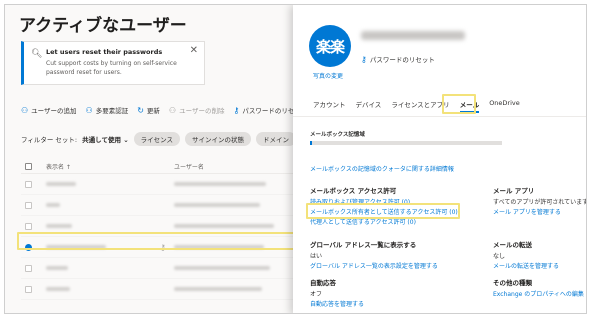 The height and width of the screenshot is (318, 591). Describe the element at coordinates (89, 110) in the screenshot. I see `person-lock-icon: ⚇` at that location.